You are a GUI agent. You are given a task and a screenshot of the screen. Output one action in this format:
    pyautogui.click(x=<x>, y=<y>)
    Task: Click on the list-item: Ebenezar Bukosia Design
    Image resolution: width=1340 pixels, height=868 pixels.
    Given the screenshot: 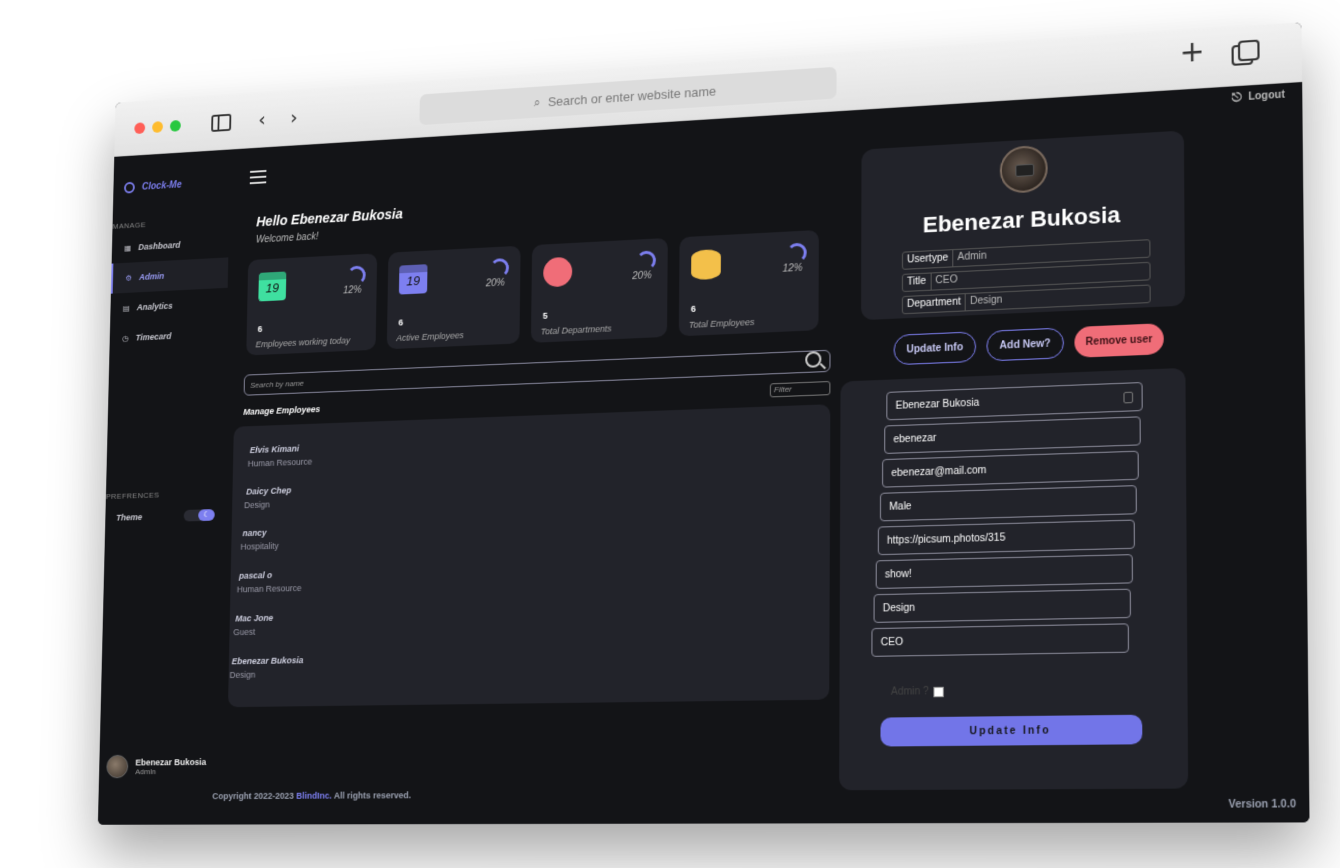 What is the action you would take?
    pyautogui.click(x=266, y=667)
    